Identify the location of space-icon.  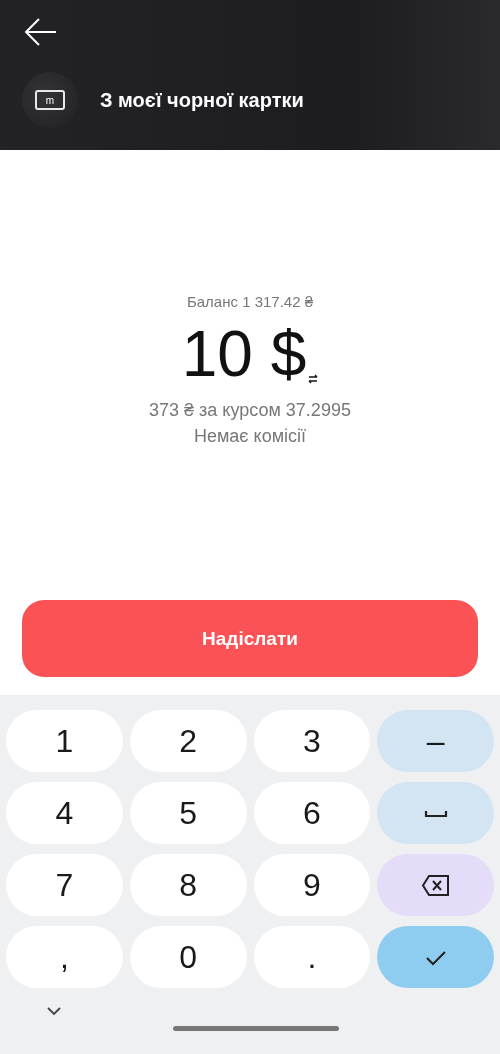
(435, 813).